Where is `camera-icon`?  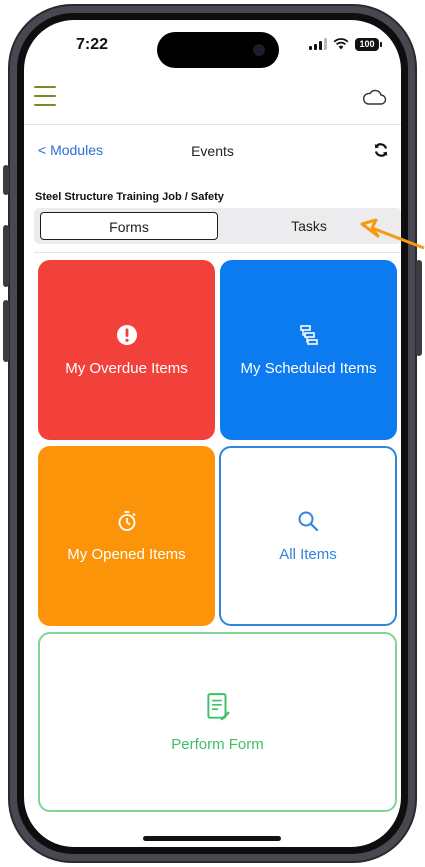 camera-icon is located at coordinates (259, 50).